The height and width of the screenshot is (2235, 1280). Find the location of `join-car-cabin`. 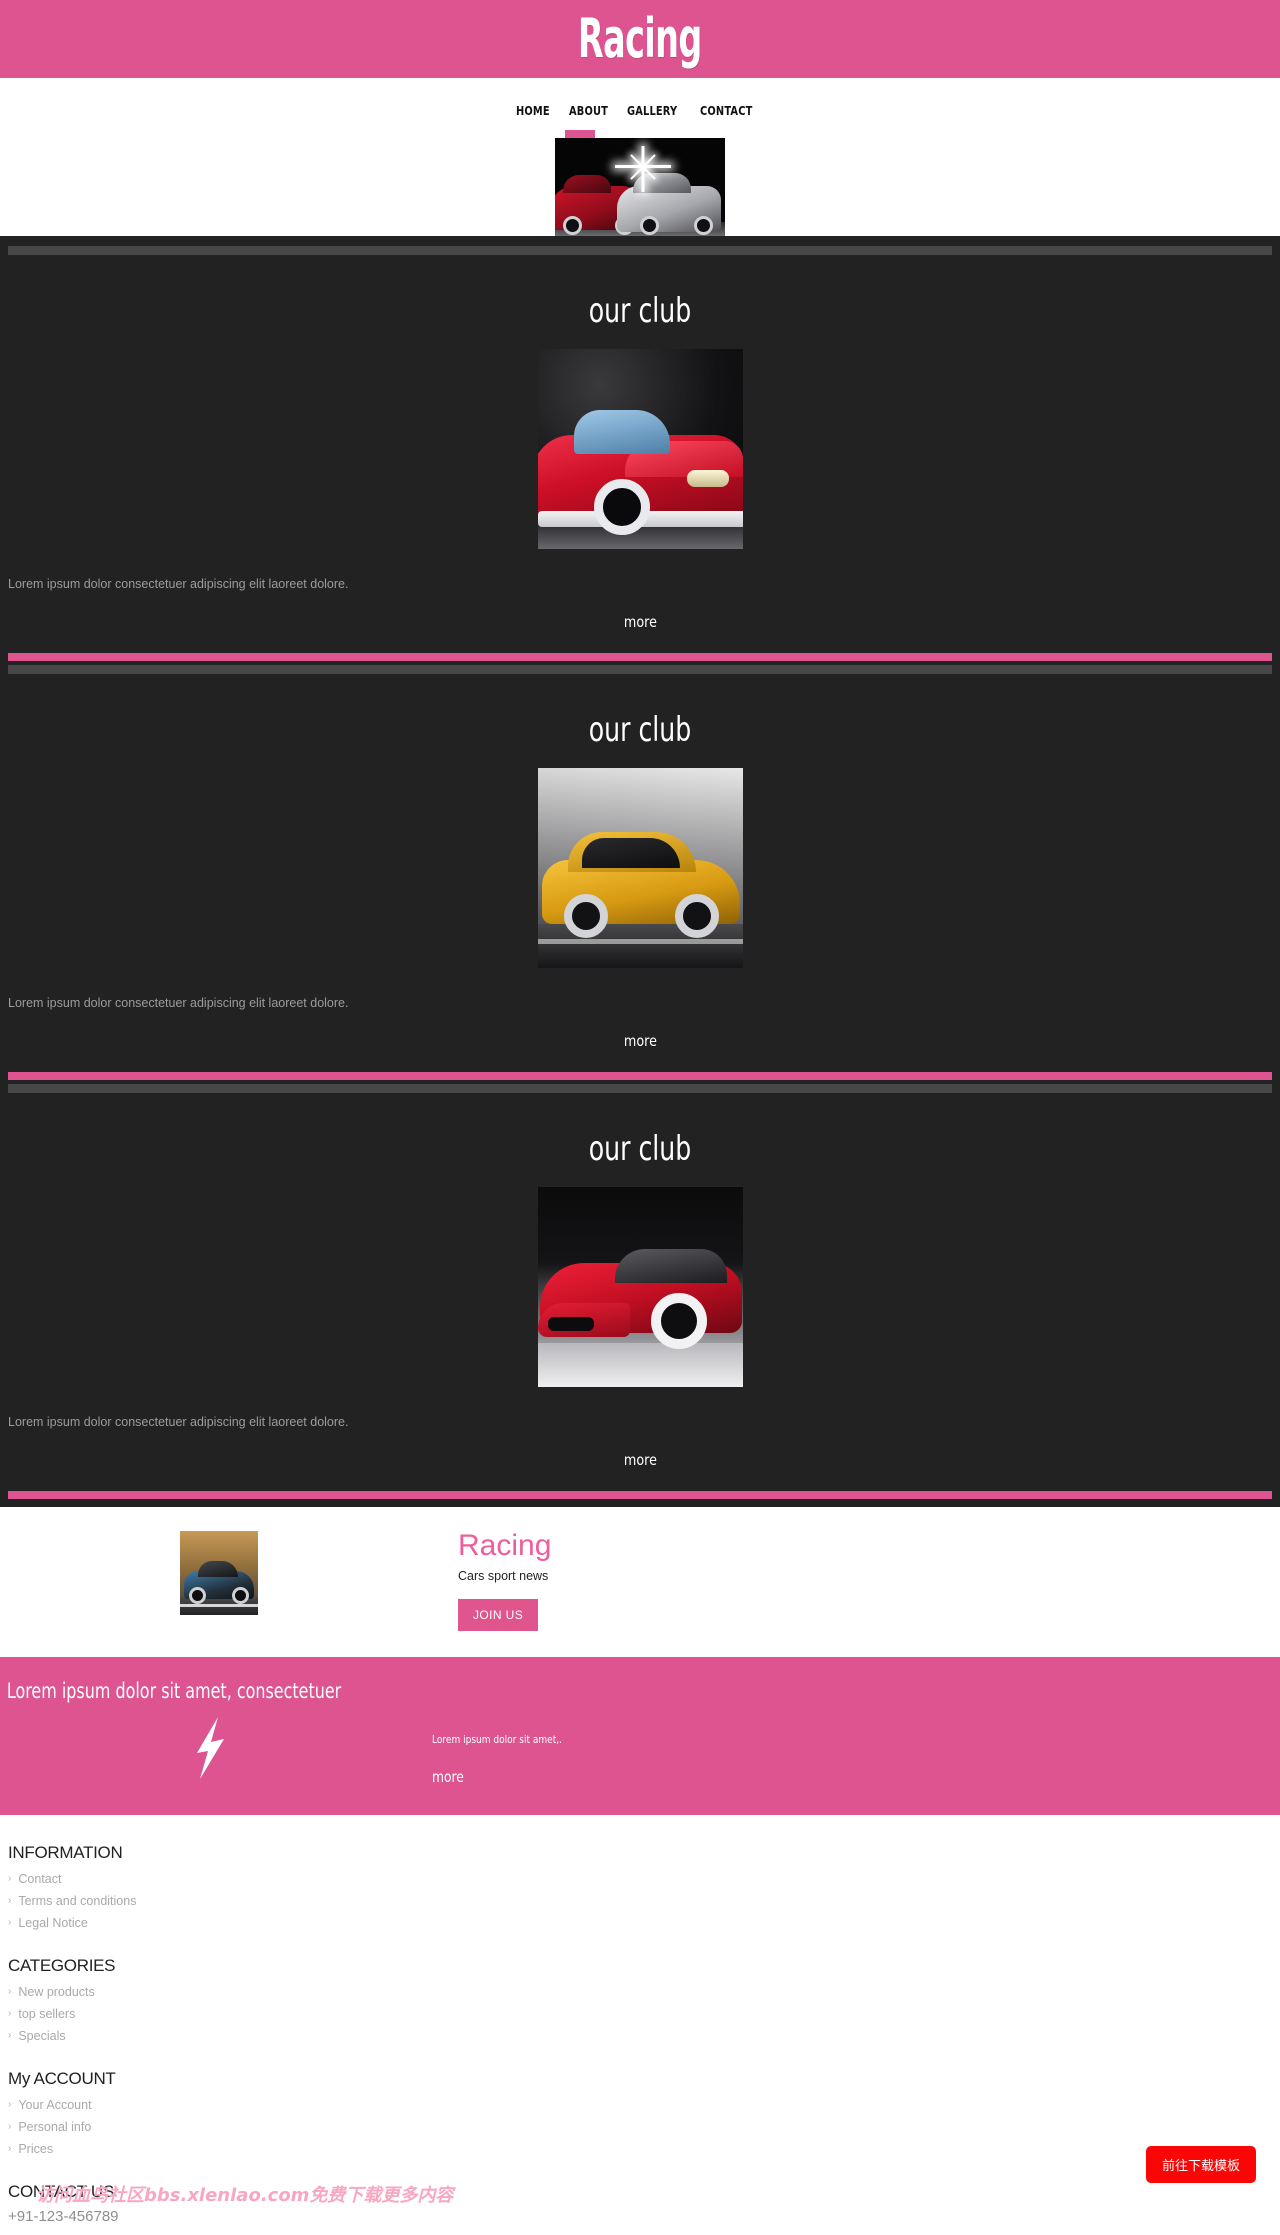

join-car-cabin is located at coordinates (218, 1569).